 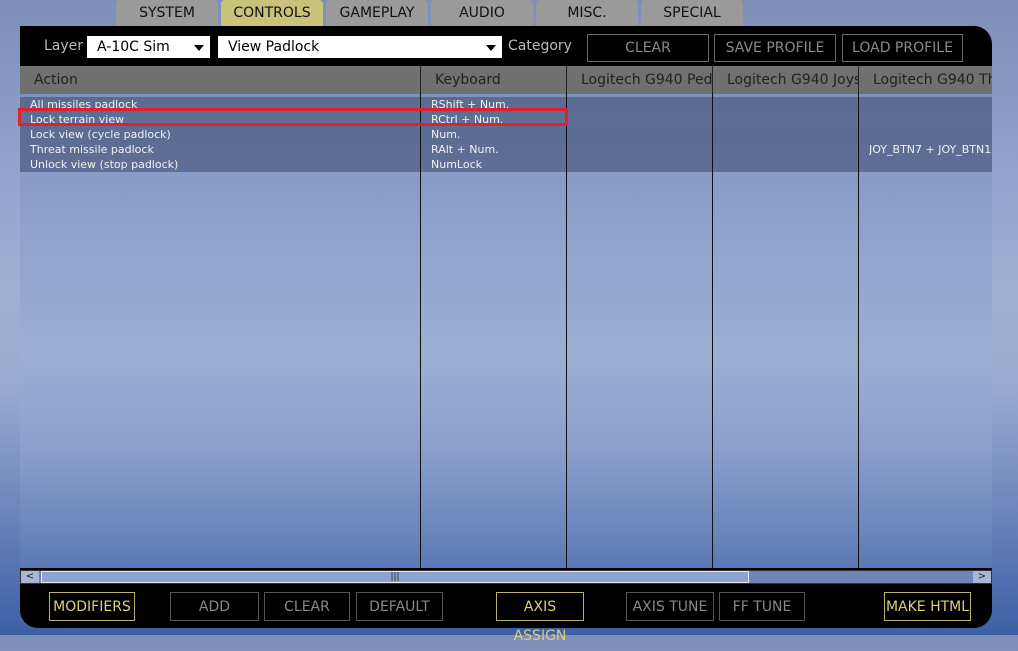 What do you see at coordinates (104, 164) in the screenshot?
I see `action-cell: Unlock view (stop padlock)` at bounding box center [104, 164].